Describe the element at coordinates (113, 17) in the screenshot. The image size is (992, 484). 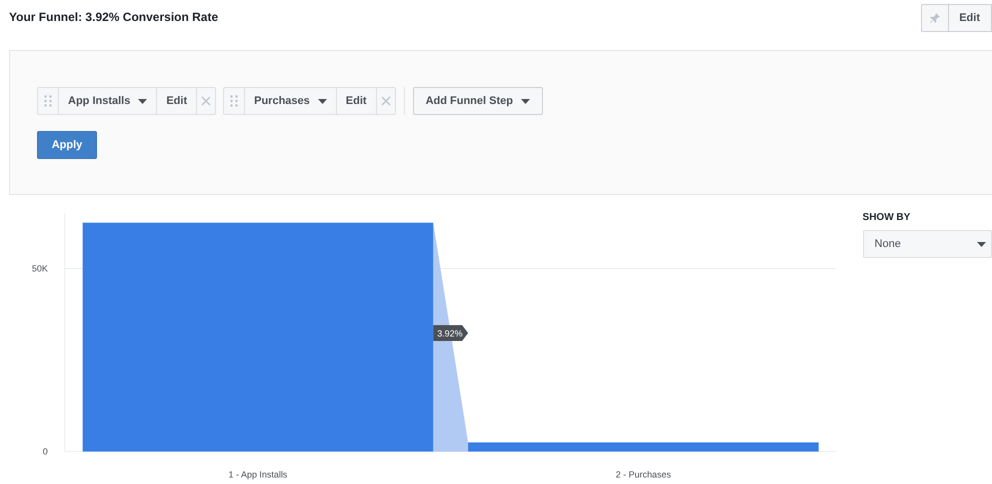
I see `page-title: Your Funnel: 3.92% Conversion Rate` at that location.